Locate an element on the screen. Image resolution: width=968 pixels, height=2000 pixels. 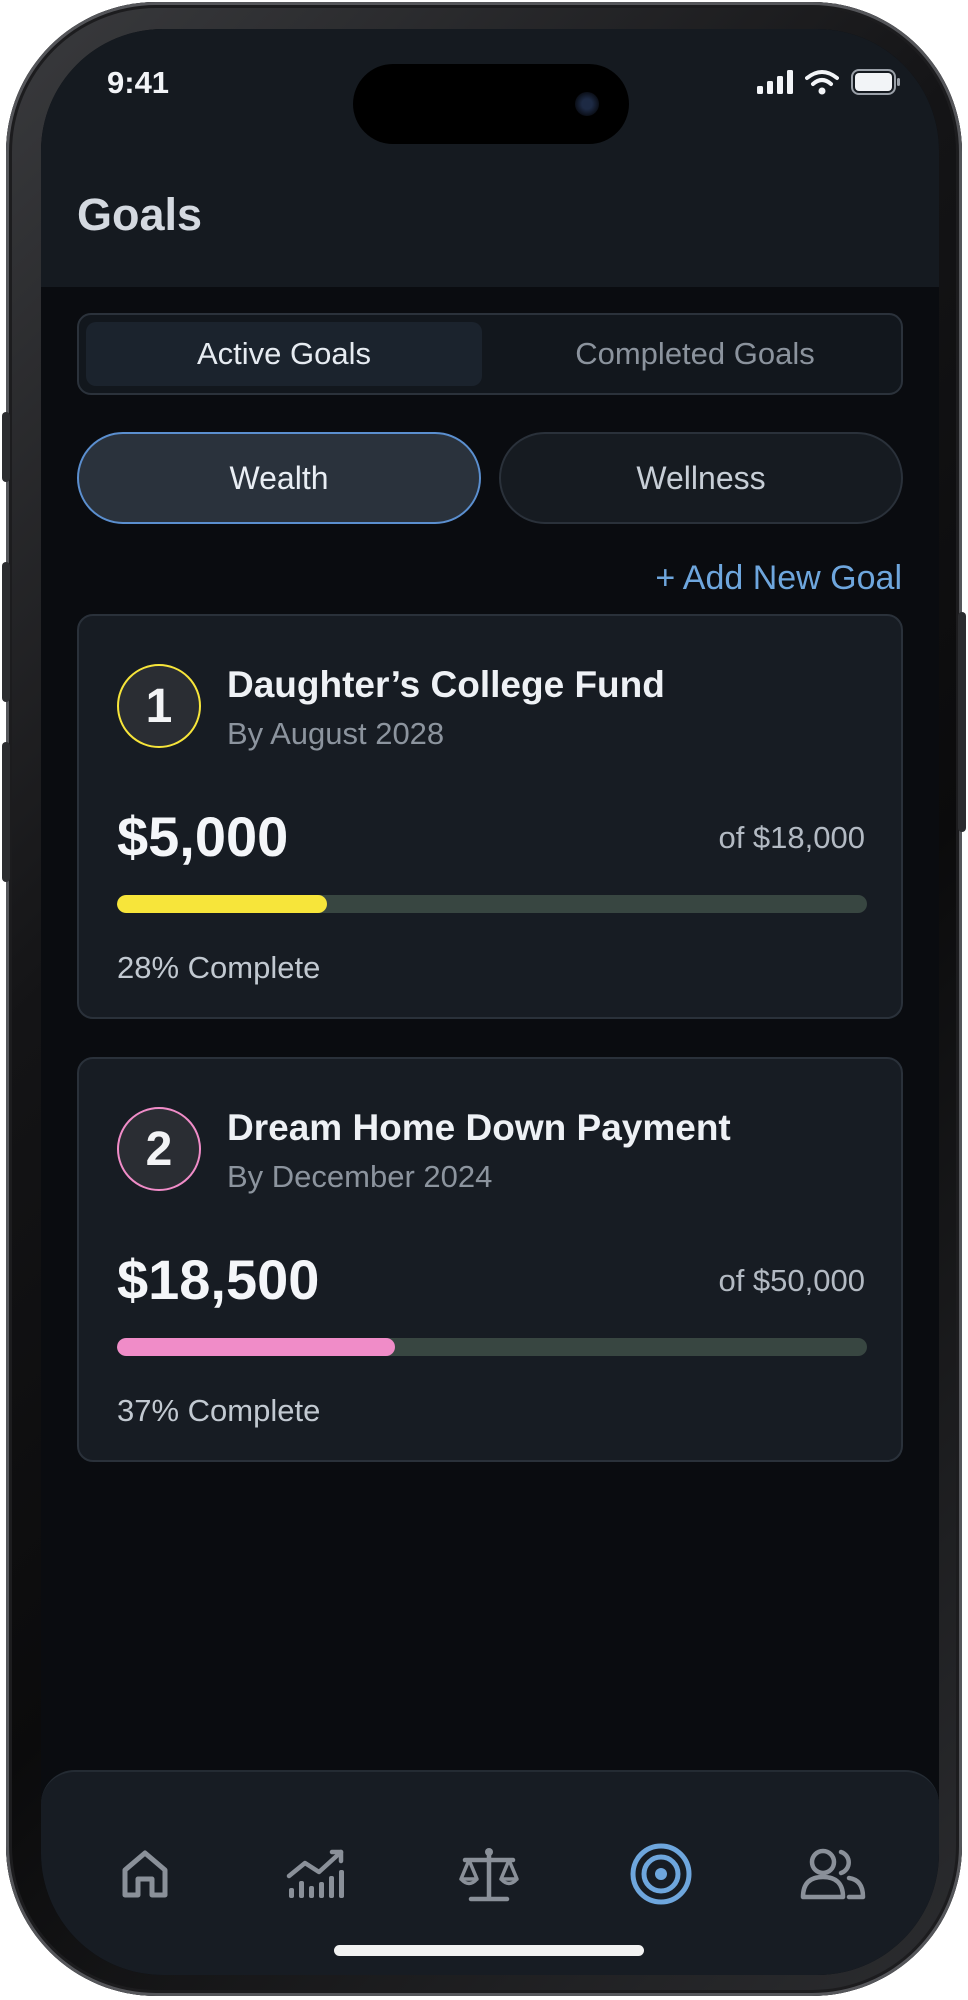
chart-icon is located at coordinates (315, 1873).